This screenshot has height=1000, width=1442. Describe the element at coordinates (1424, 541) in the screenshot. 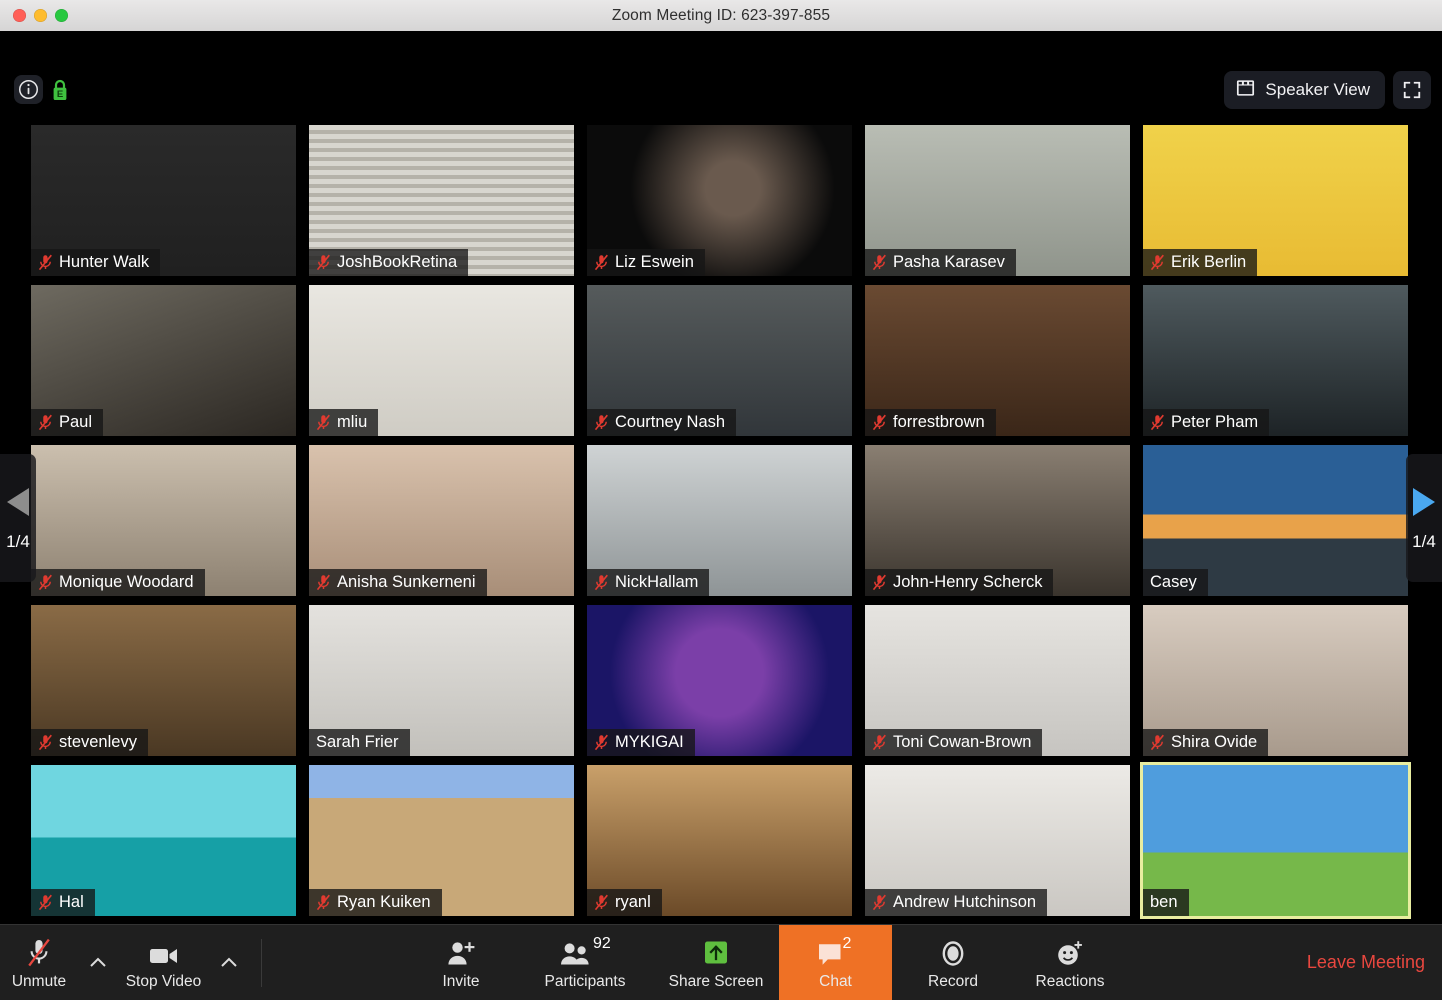

I see `page-indicator-right: 1/4` at that location.